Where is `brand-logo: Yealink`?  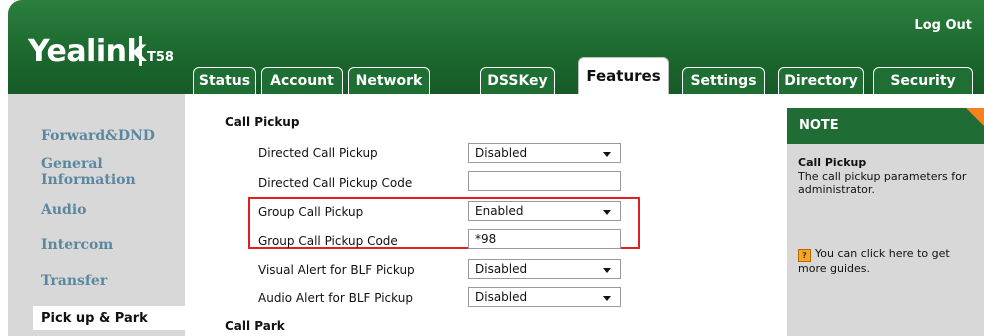
brand-logo: Yealink is located at coordinates (87, 51).